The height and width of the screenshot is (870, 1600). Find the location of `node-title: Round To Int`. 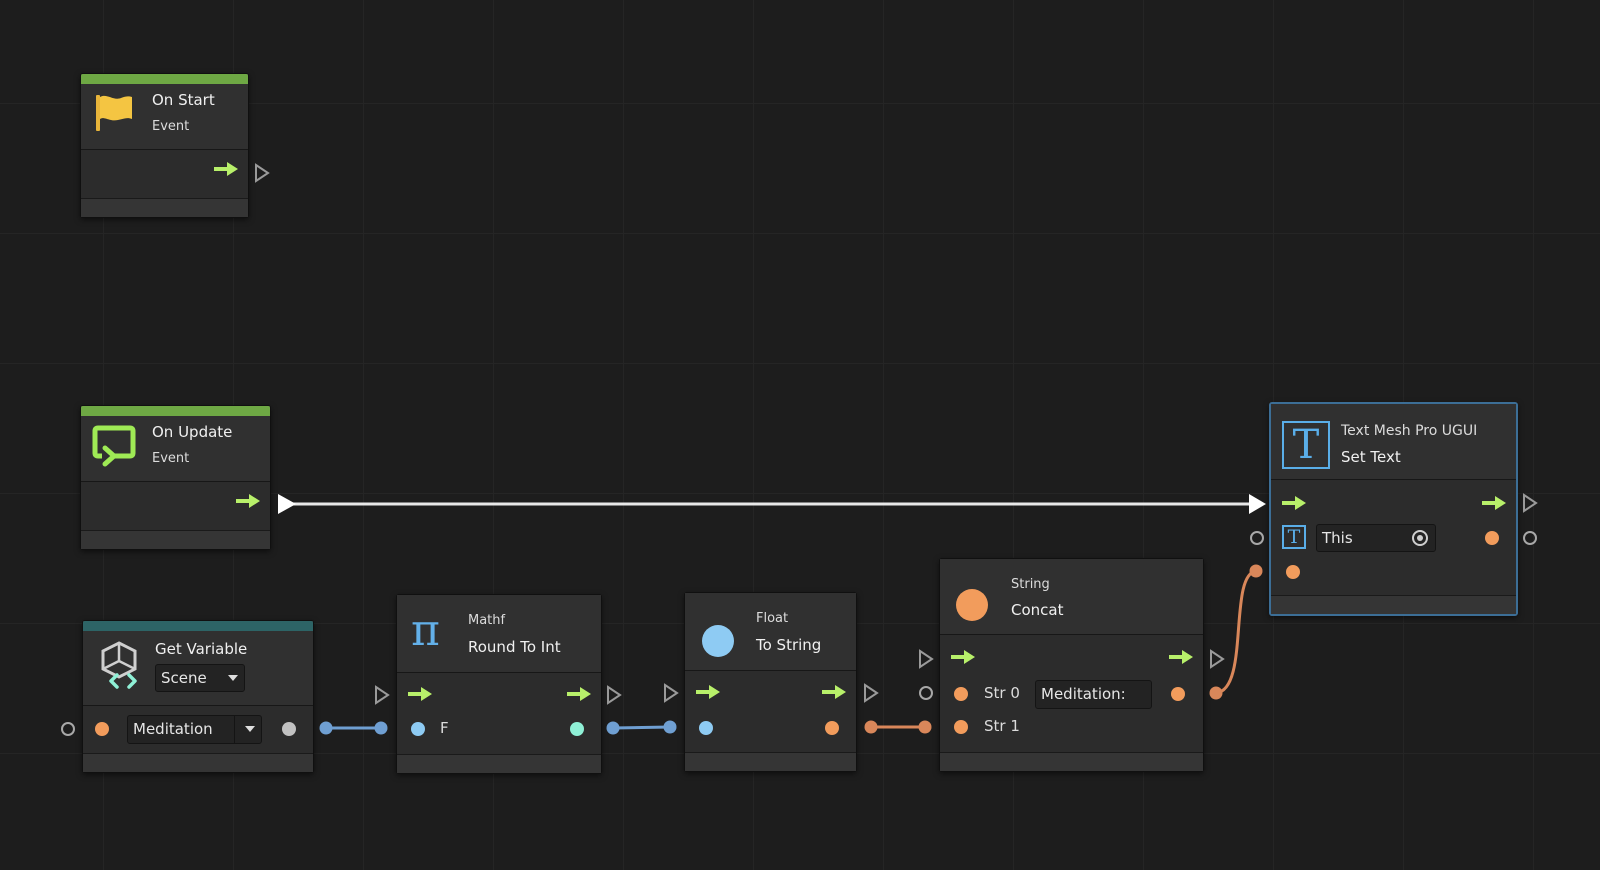

node-title: Round To Int is located at coordinates (514, 647).